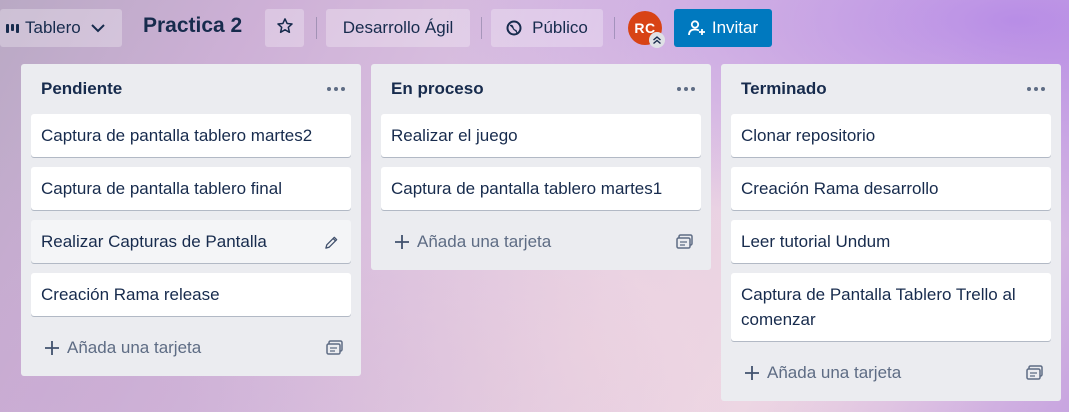  Describe the element at coordinates (816, 241) in the screenshot. I see `card-title: Leer tutorial Undum` at that location.